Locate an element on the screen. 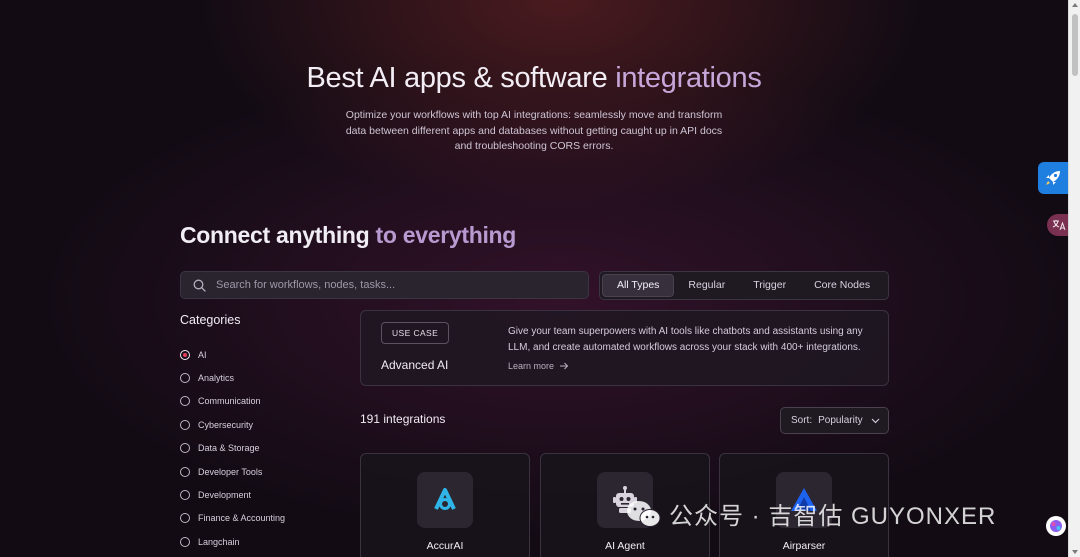  category-label: Finance & Accounting is located at coordinates (242, 518).